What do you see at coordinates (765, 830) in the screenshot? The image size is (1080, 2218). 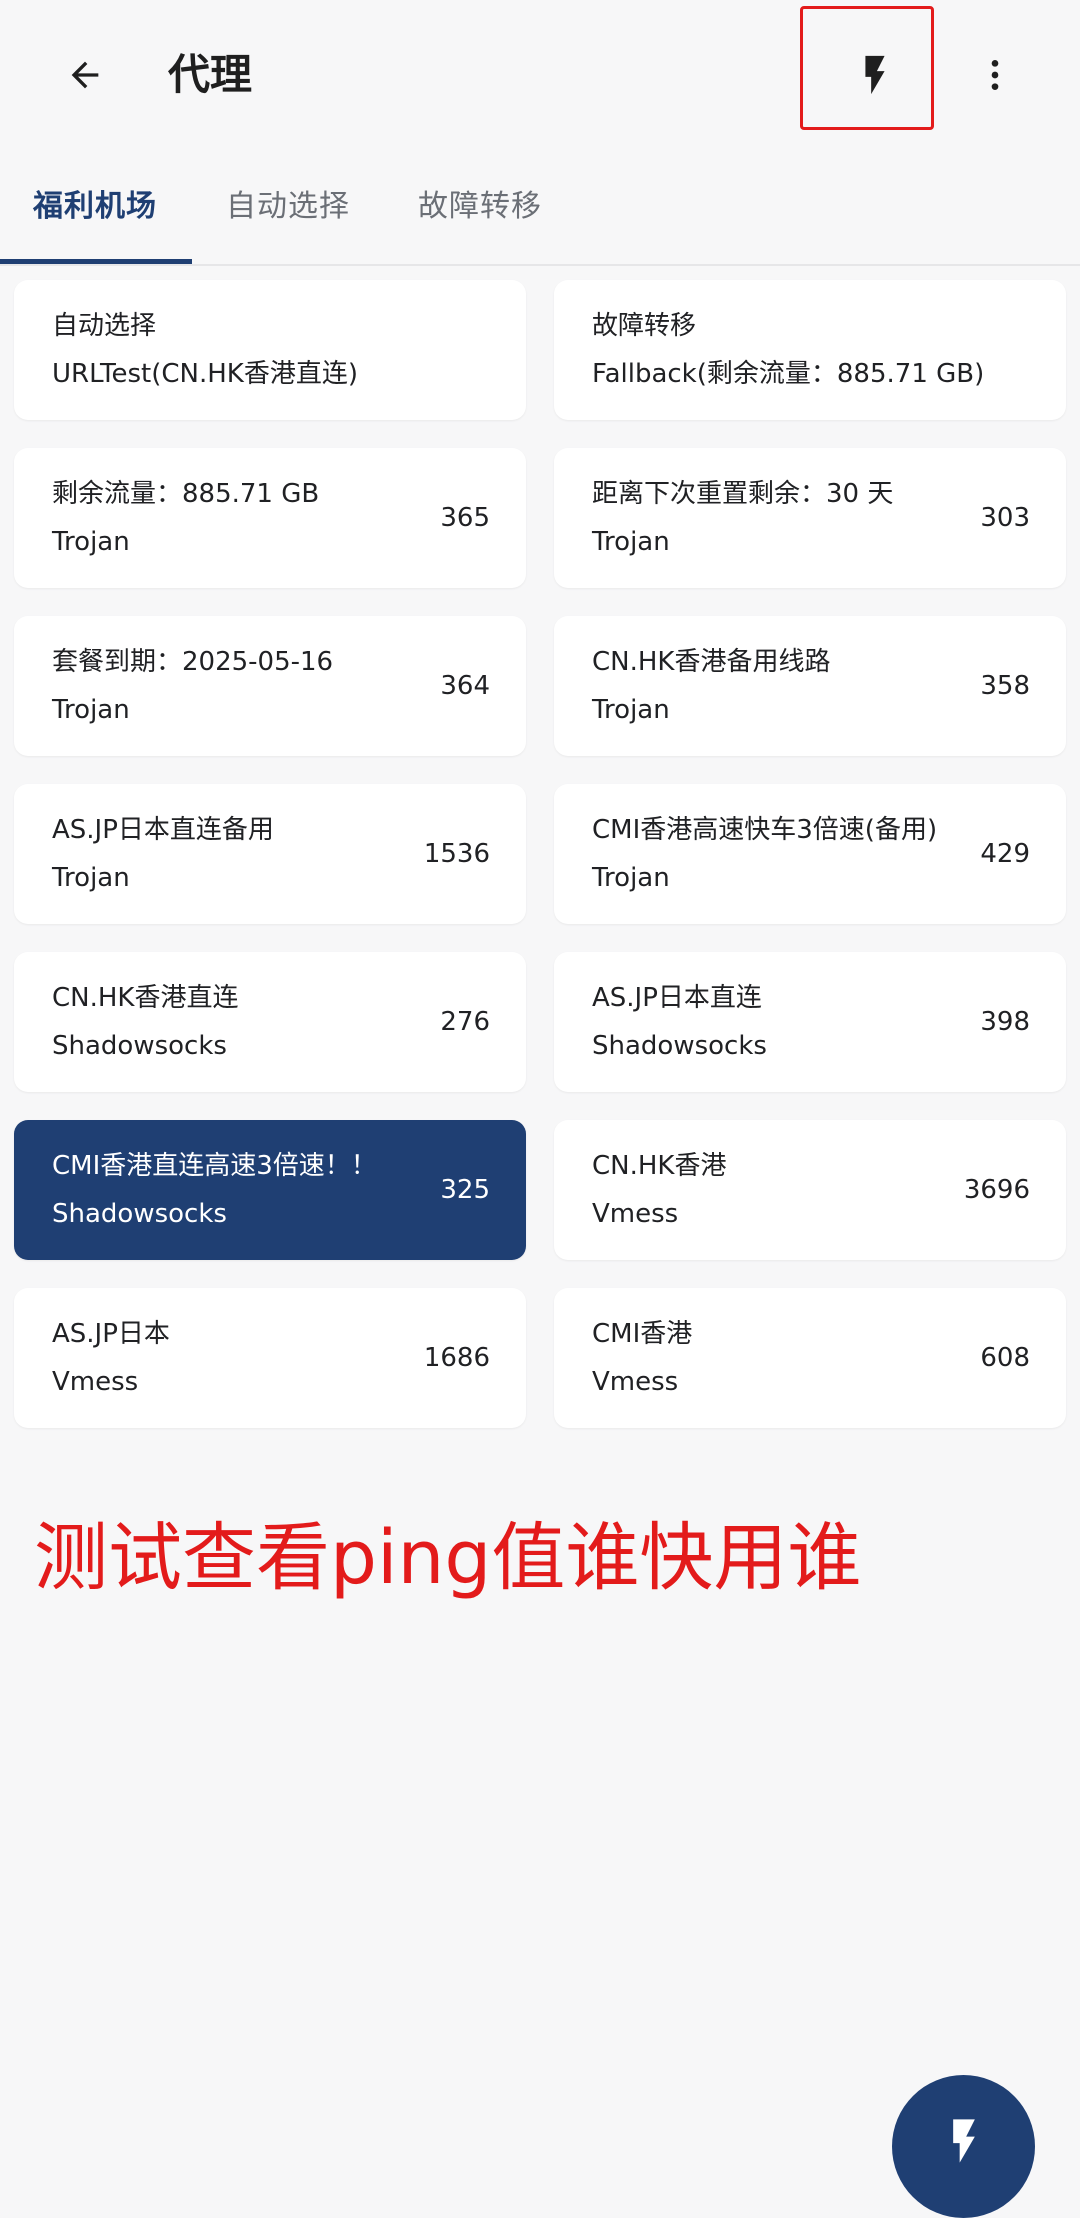 I see `proxy-name: CMI香港高速快车3倍速(备用)` at bounding box center [765, 830].